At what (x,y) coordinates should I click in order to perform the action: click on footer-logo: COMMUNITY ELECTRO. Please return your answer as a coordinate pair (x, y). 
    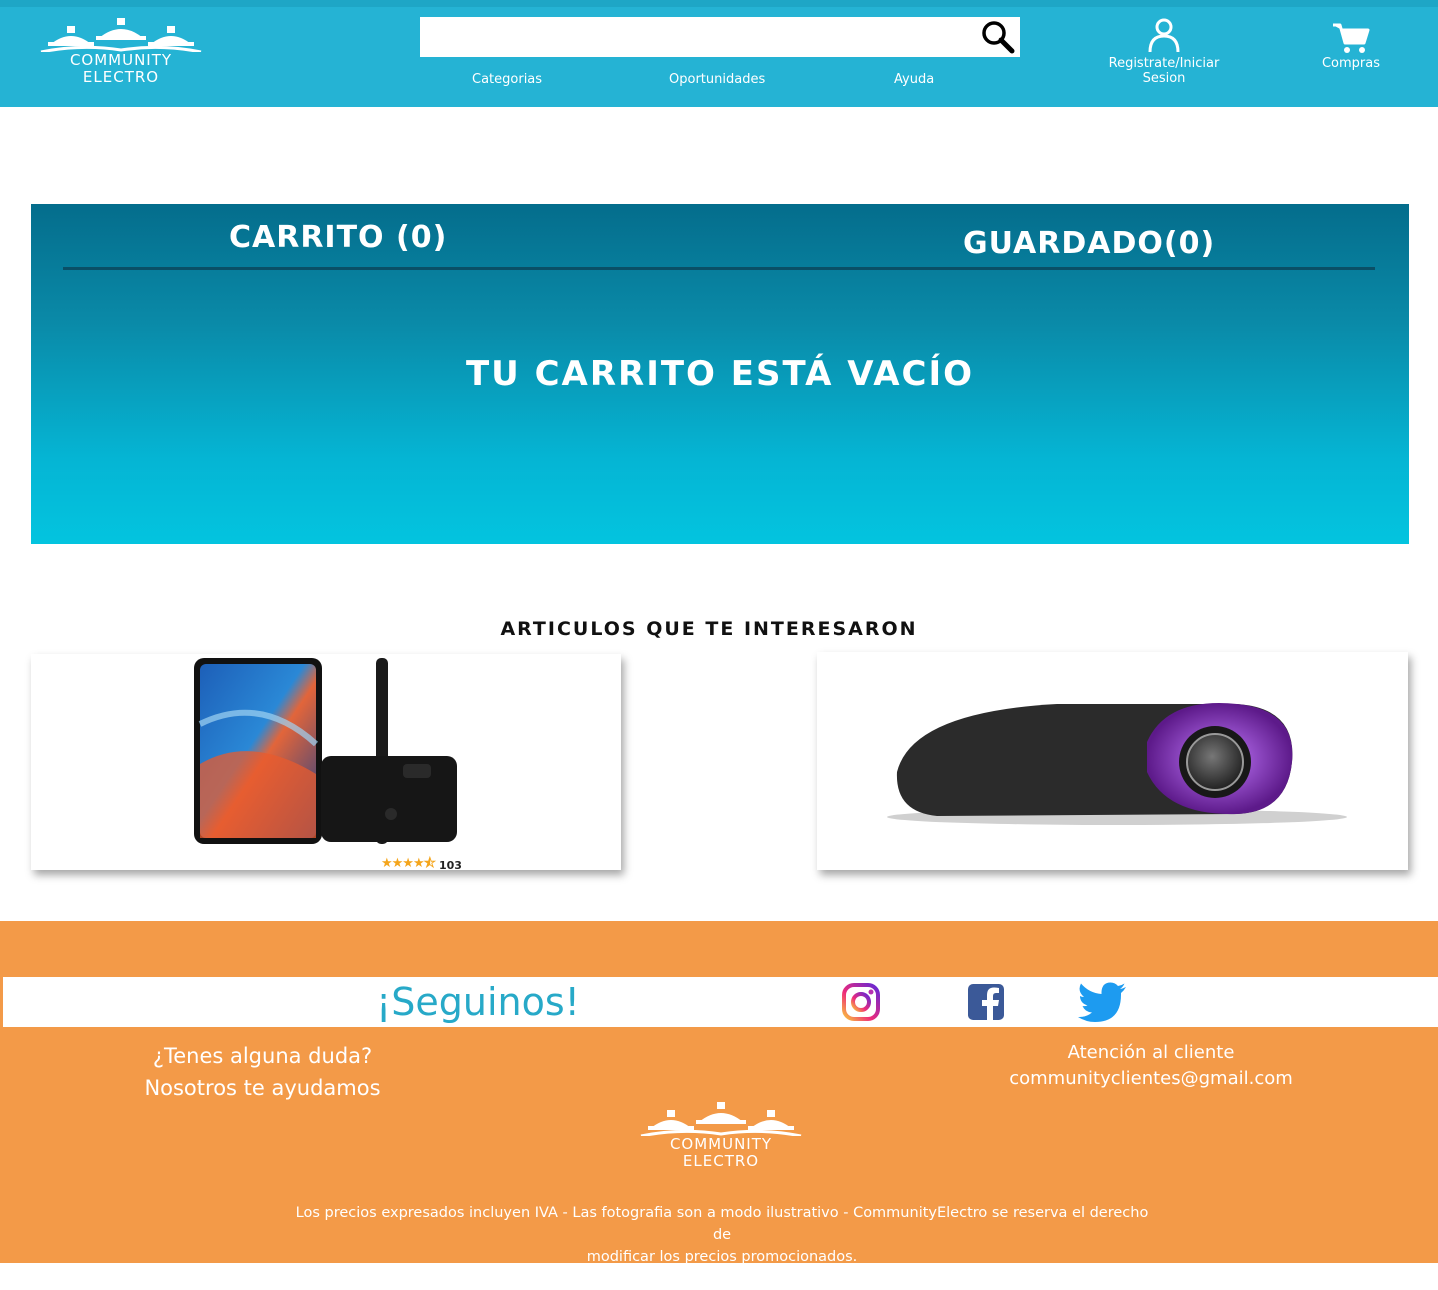
    Looking at the image, I should click on (721, 1138).